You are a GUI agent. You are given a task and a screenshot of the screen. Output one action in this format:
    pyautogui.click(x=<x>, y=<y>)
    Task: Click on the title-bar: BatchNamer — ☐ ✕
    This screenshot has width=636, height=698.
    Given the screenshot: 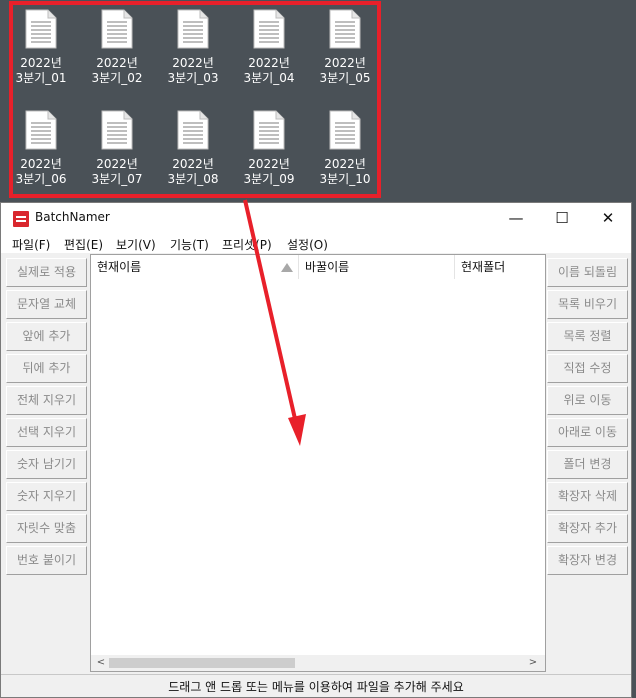 What is the action you would take?
    pyautogui.click(x=316, y=218)
    